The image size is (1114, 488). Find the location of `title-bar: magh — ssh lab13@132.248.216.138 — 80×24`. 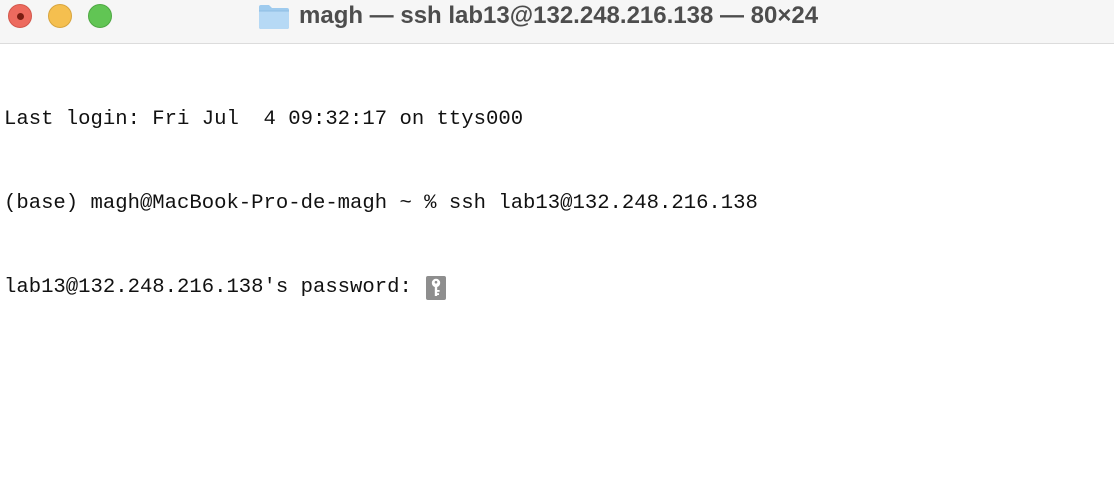

title-bar: magh — ssh lab13@132.248.216.138 — 80×24 is located at coordinates (557, 22).